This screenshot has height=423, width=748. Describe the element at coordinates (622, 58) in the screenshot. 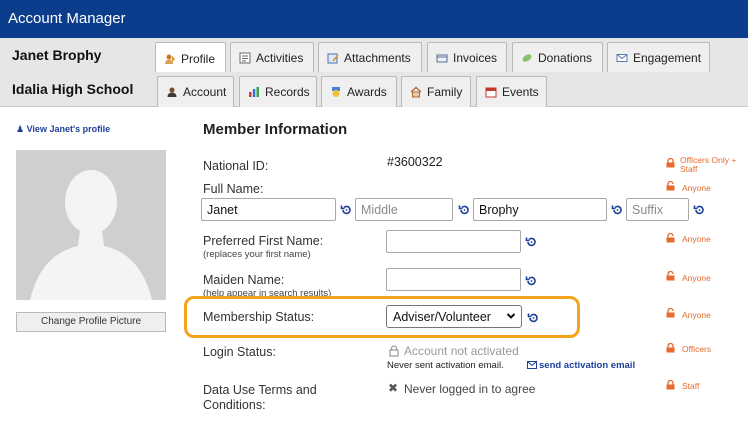

I see `engagement-icon` at that location.